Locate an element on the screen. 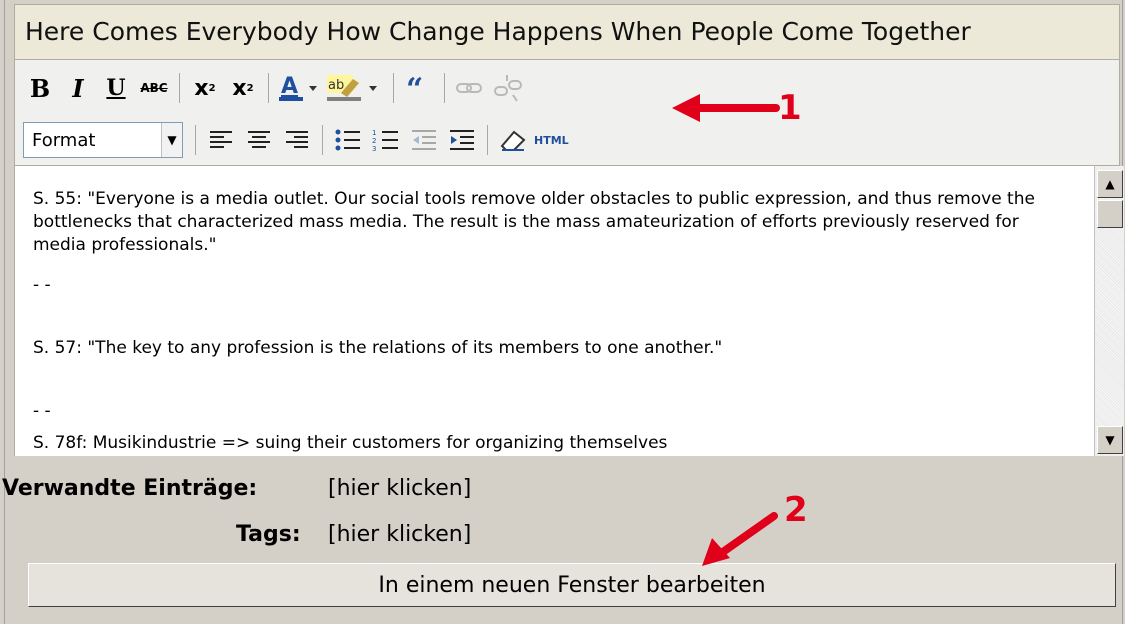 Image resolution: width=1125 pixels, height=624 pixels. related-entries-link: [hier klicken] is located at coordinates (399, 488).